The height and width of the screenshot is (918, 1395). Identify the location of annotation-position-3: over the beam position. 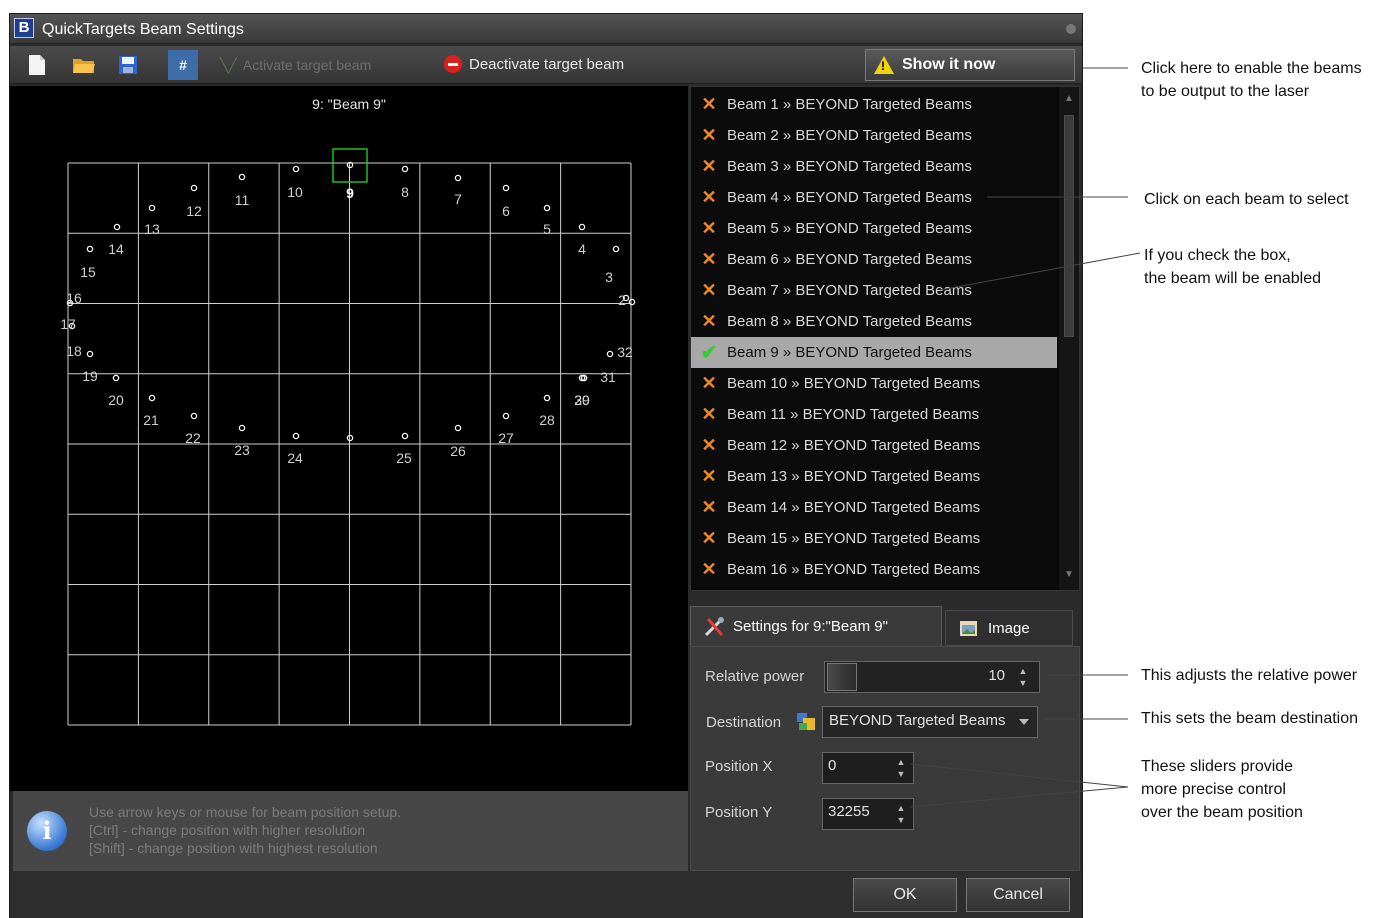
(1222, 812).